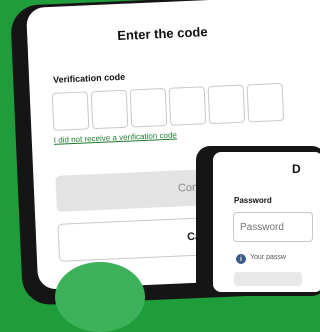  Describe the element at coordinates (89, 78) in the screenshot. I see `verification-code-label: Verification code` at that location.